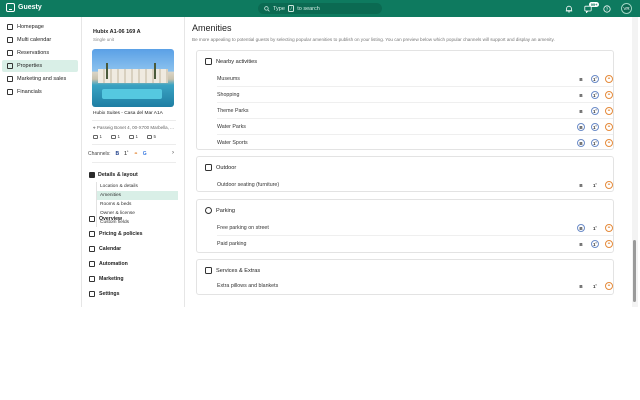 The image size is (640, 400). Describe the element at coordinates (415, 244) in the screenshot. I see `amenity-row: Paid parking B 1˚ ⚭` at that location.